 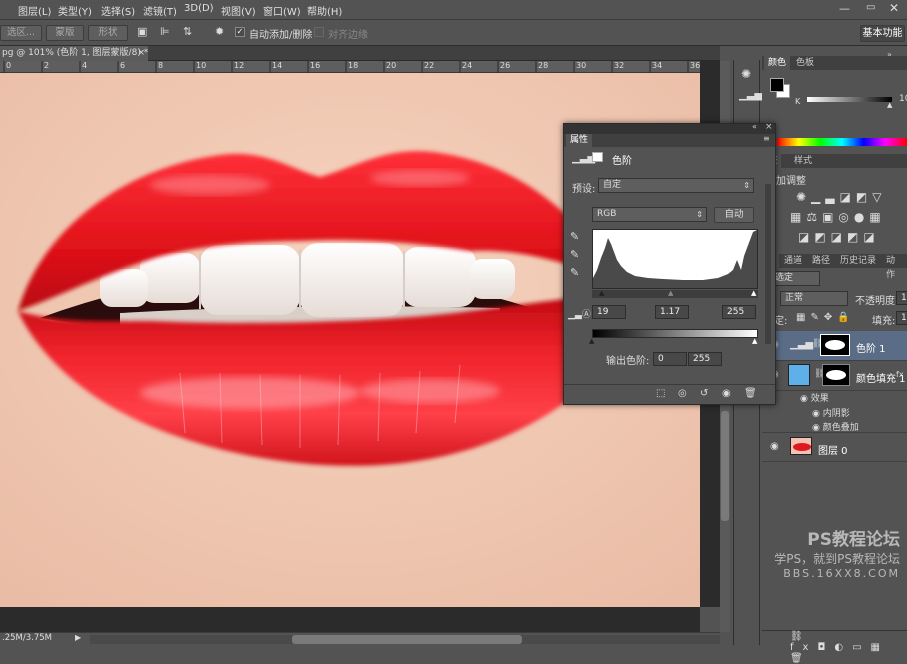 I want to click on horizontal-scroll-thumb, so click(x=407, y=639).